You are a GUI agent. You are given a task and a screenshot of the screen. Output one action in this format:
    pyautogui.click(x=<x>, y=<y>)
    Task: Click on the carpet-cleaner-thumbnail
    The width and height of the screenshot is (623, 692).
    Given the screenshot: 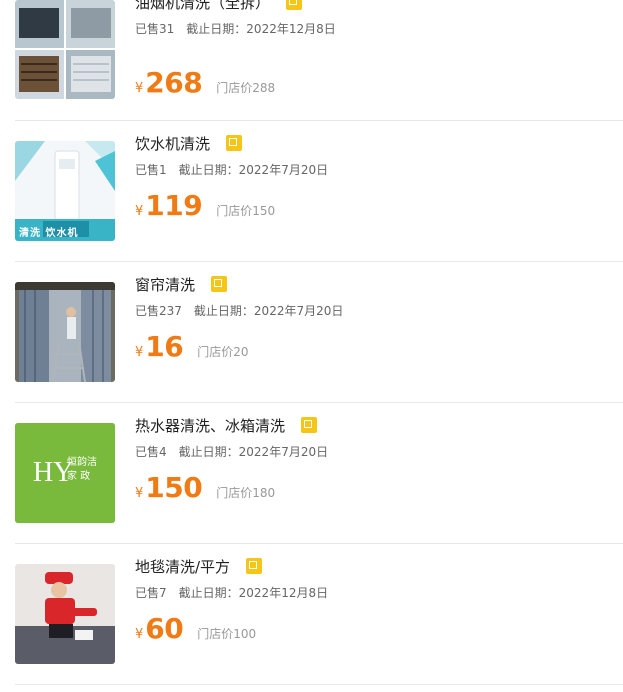 What is the action you would take?
    pyautogui.click(x=65, y=614)
    